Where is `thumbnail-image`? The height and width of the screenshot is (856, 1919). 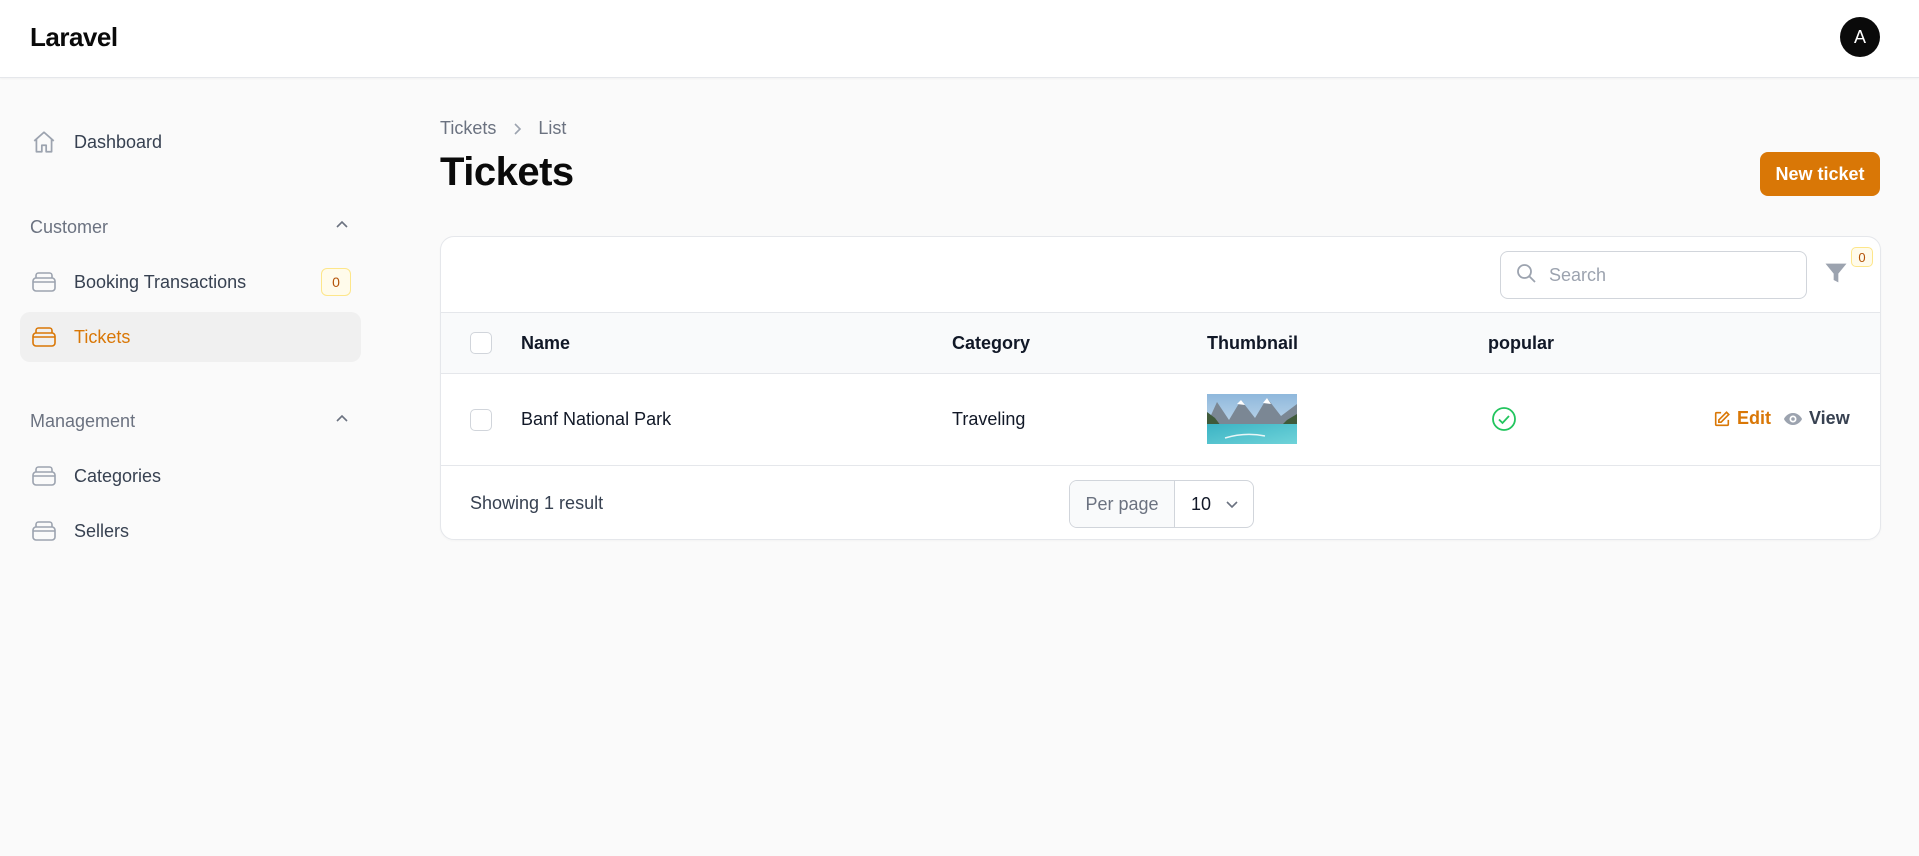 thumbnail-image is located at coordinates (1252, 419).